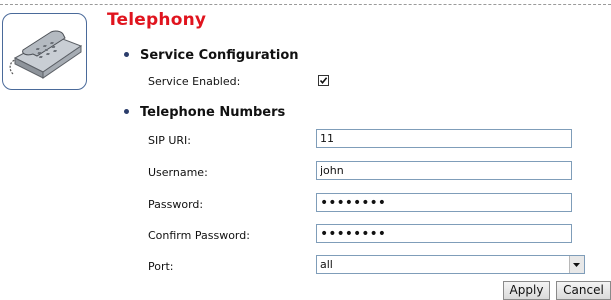 This screenshot has width=611, height=300. I want to click on telephone-icon, so click(46, 54).